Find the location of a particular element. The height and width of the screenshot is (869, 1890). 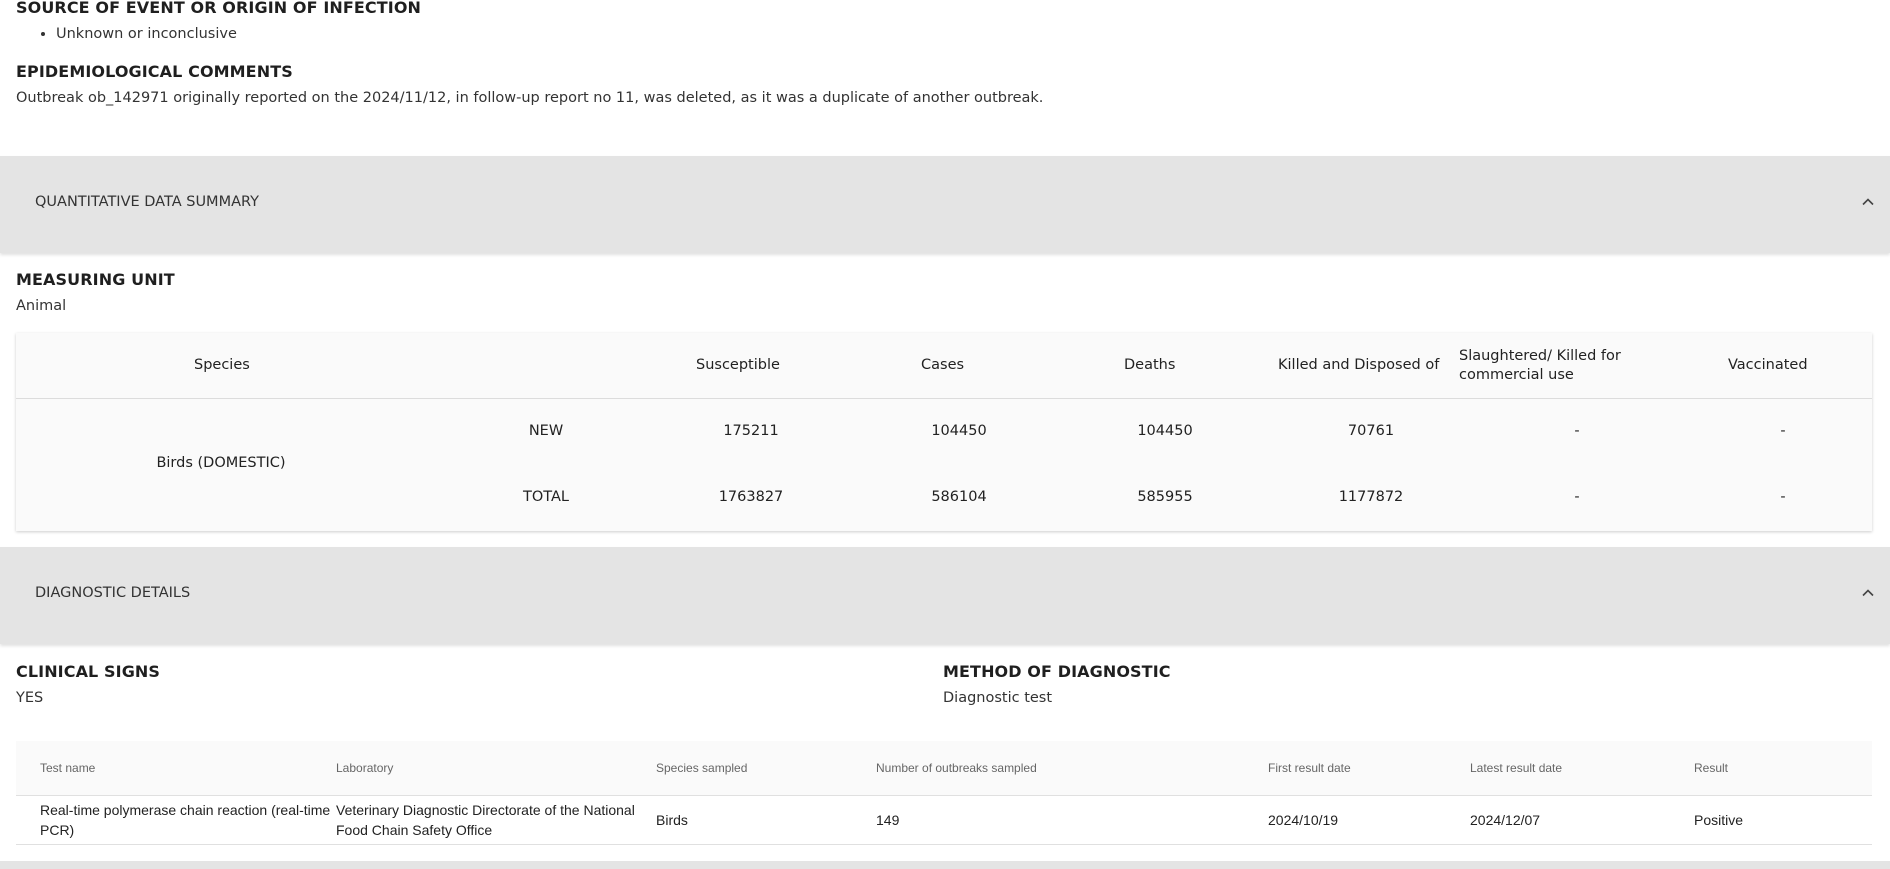

header-species-sampled: Species sampled is located at coordinates (702, 768).